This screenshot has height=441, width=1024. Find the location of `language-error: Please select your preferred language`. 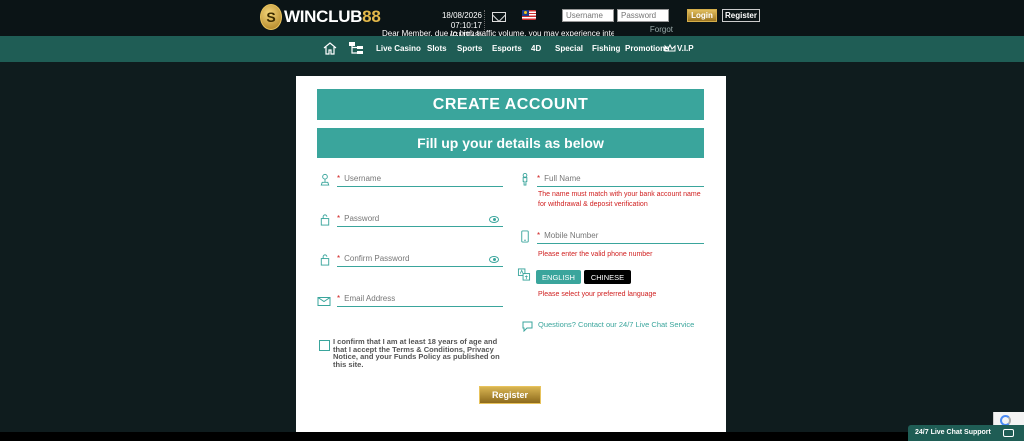

language-error: Please select your preferred language is located at coordinates (597, 294).